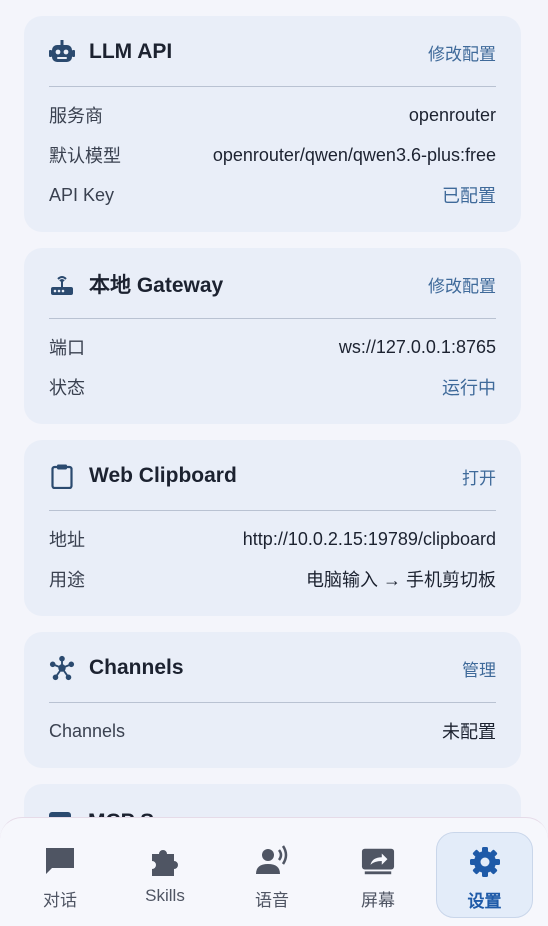 Image resolution: width=548 pixels, height=926 pixels. What do you see at coordinates (378, 861) in the screenshot?
I see `screen-share-icon` at bounding box center [378, 861].